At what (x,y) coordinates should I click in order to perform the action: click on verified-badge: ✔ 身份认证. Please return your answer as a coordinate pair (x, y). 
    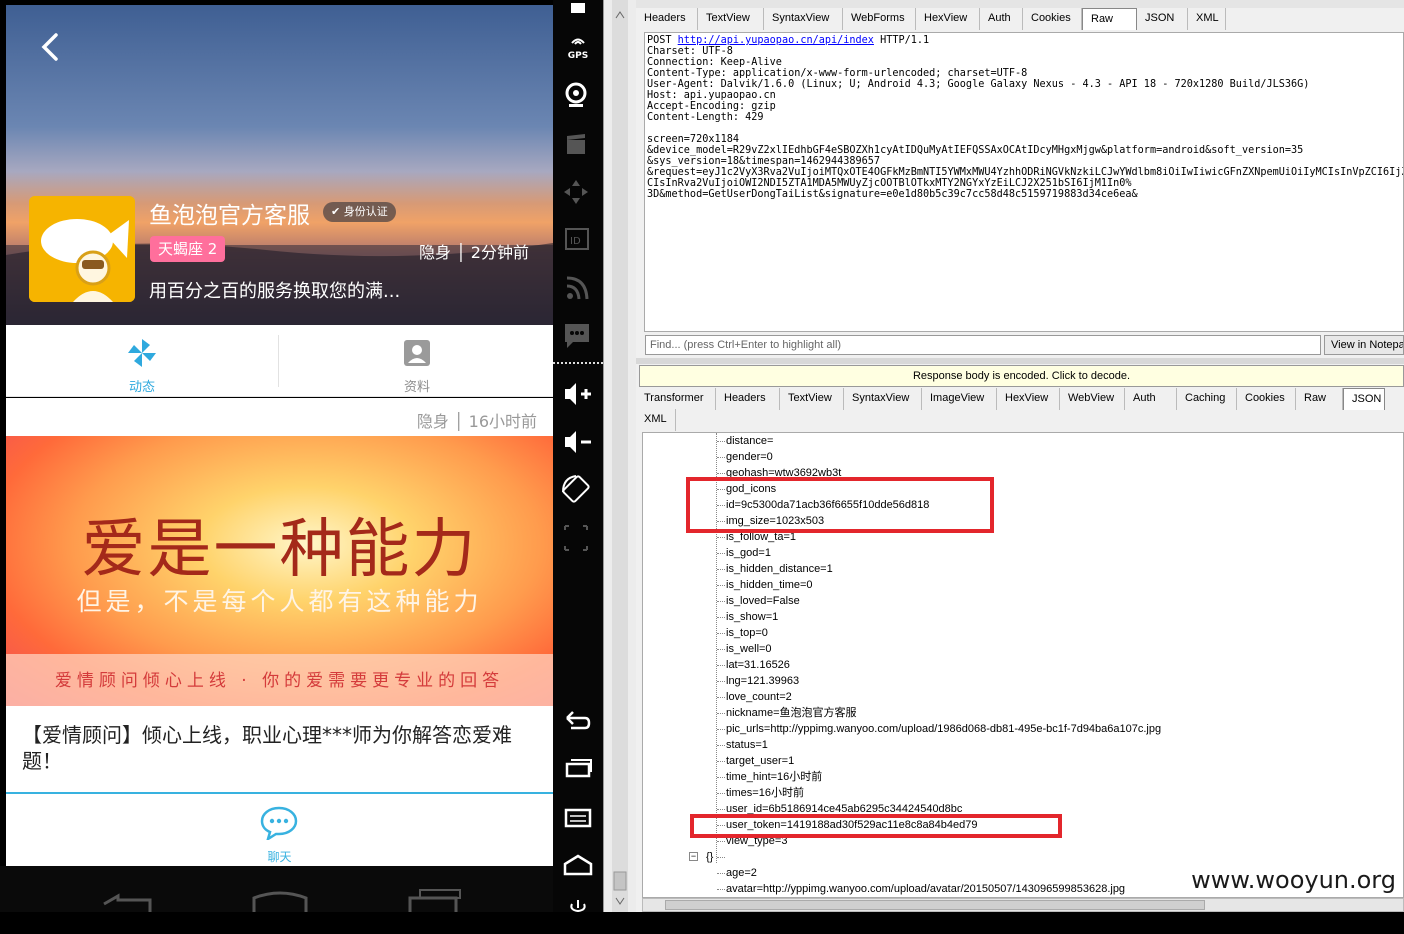
    Looking at the image, I should click on (359, 212).